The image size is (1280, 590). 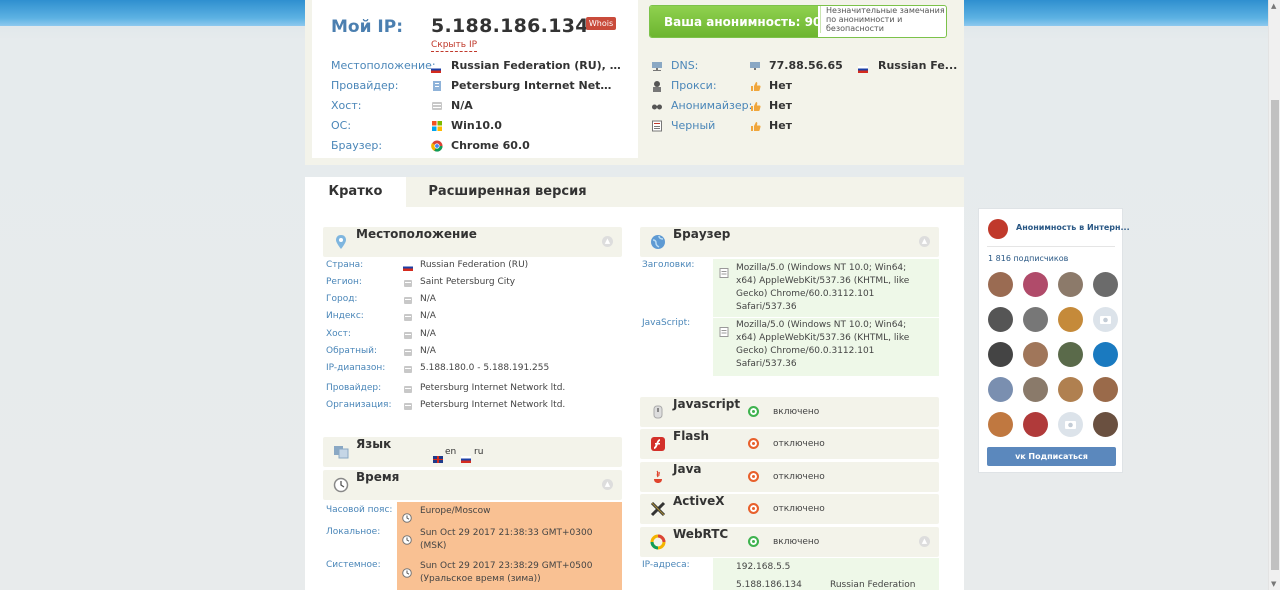 I want to click on dns-icon, so click(x=657, y=66).